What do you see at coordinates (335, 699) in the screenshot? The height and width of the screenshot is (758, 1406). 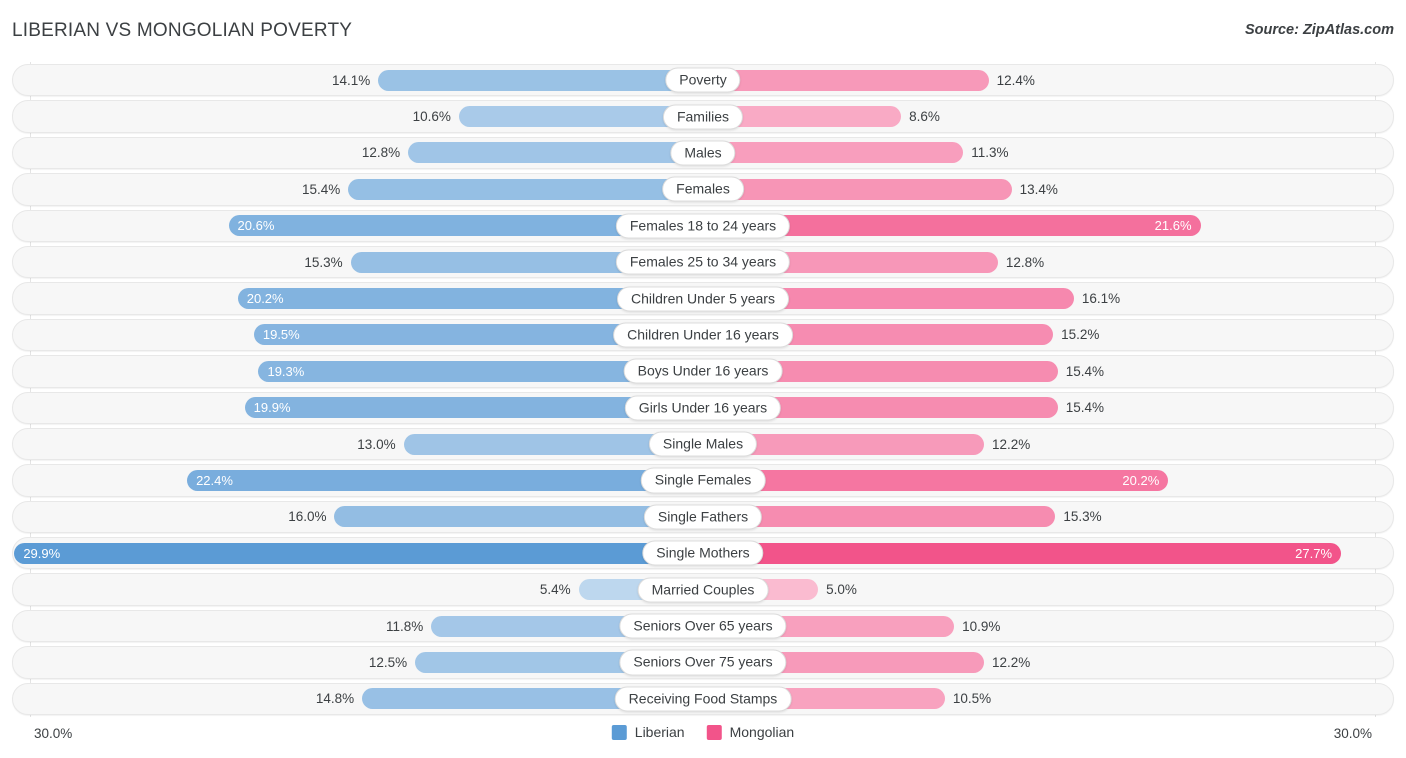 I see `bar-value-liberian: 14.8%` at bounding box center [335, 699].